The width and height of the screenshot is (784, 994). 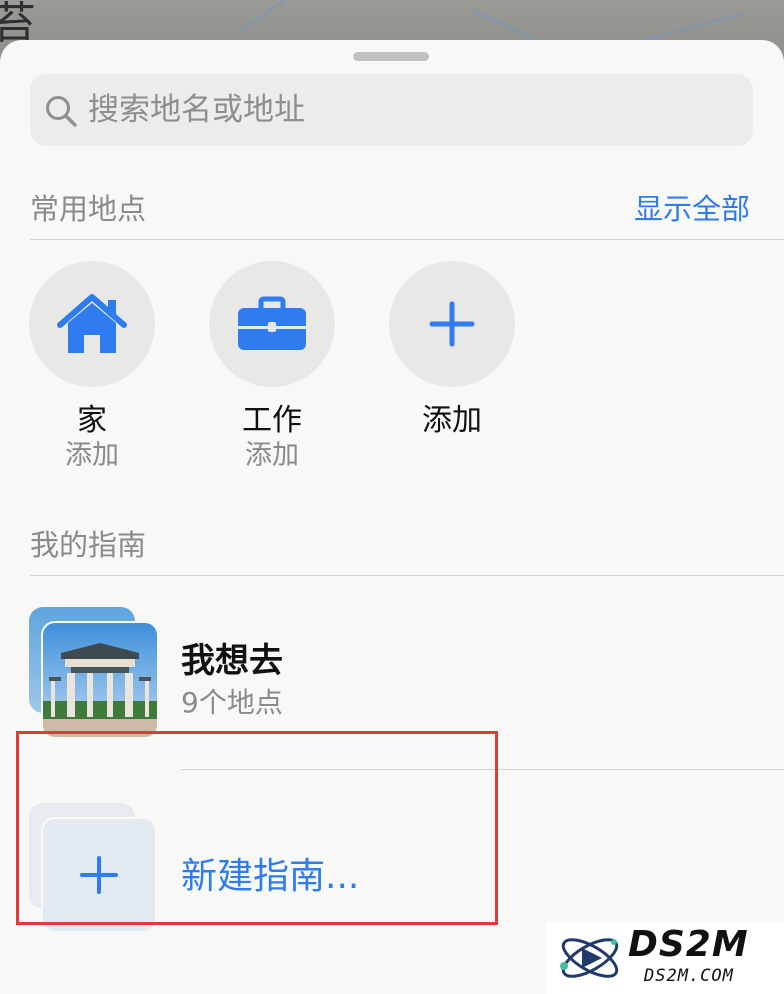 I want to click on favorite-add-circle, so click(x=452, y=324).